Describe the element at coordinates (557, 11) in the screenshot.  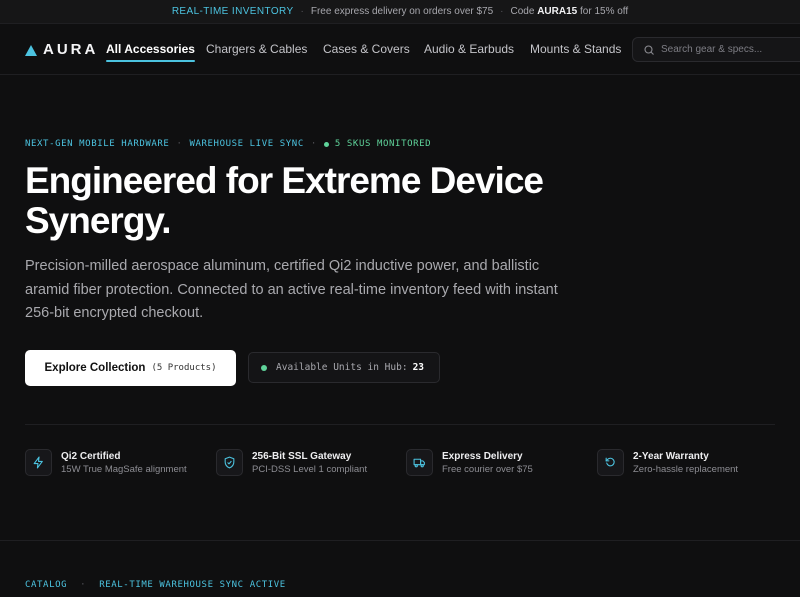
I see `promo-code: AURA15` at that location.